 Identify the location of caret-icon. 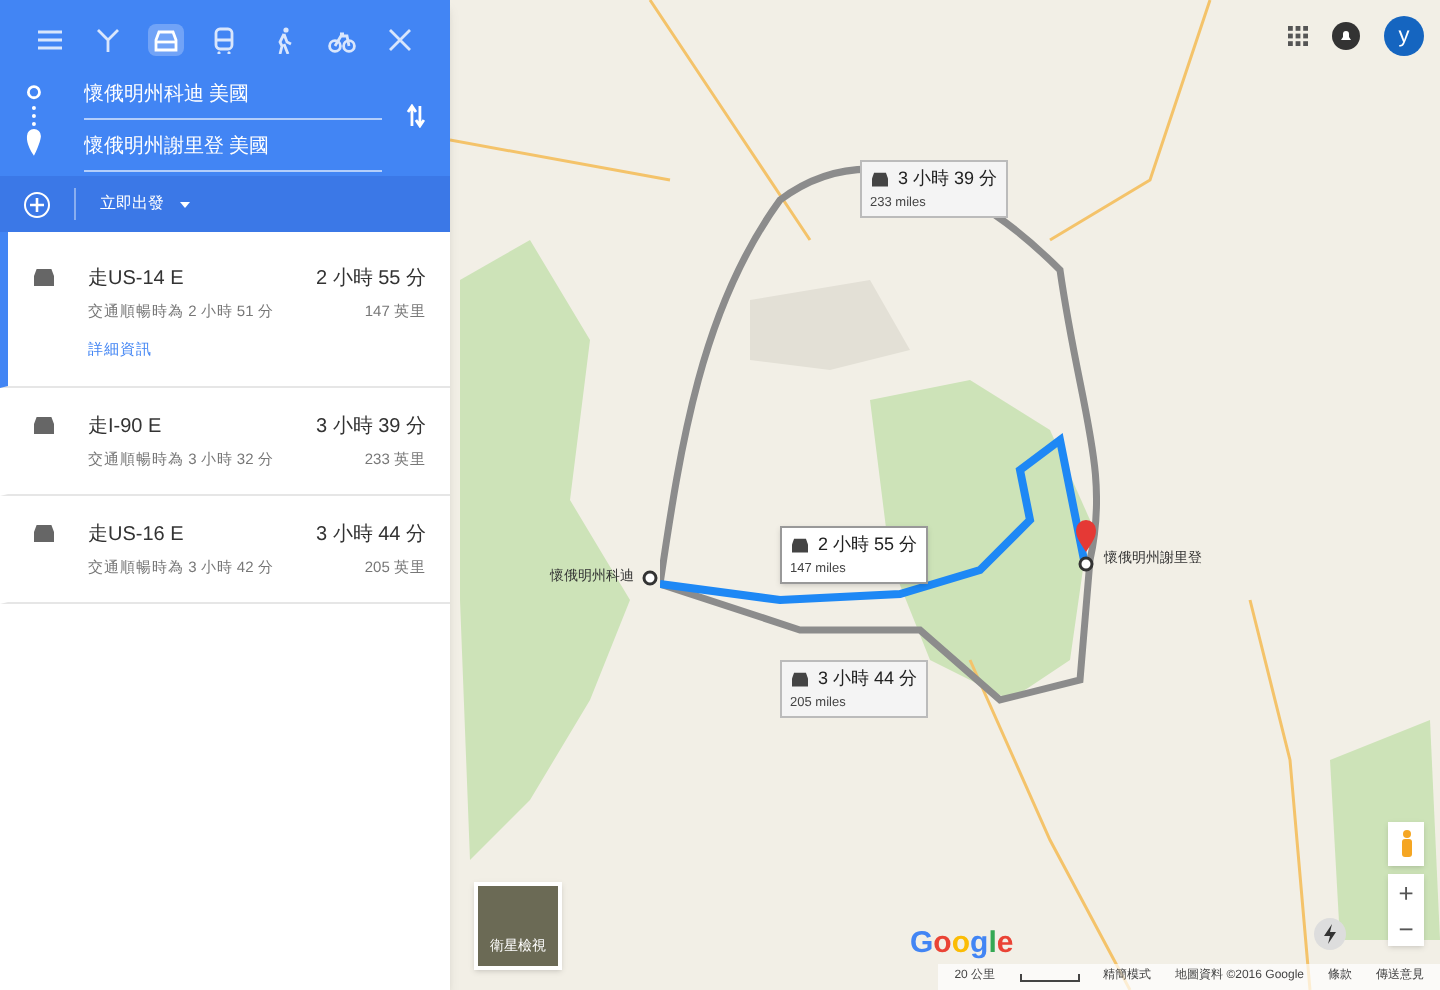
(185, 204).